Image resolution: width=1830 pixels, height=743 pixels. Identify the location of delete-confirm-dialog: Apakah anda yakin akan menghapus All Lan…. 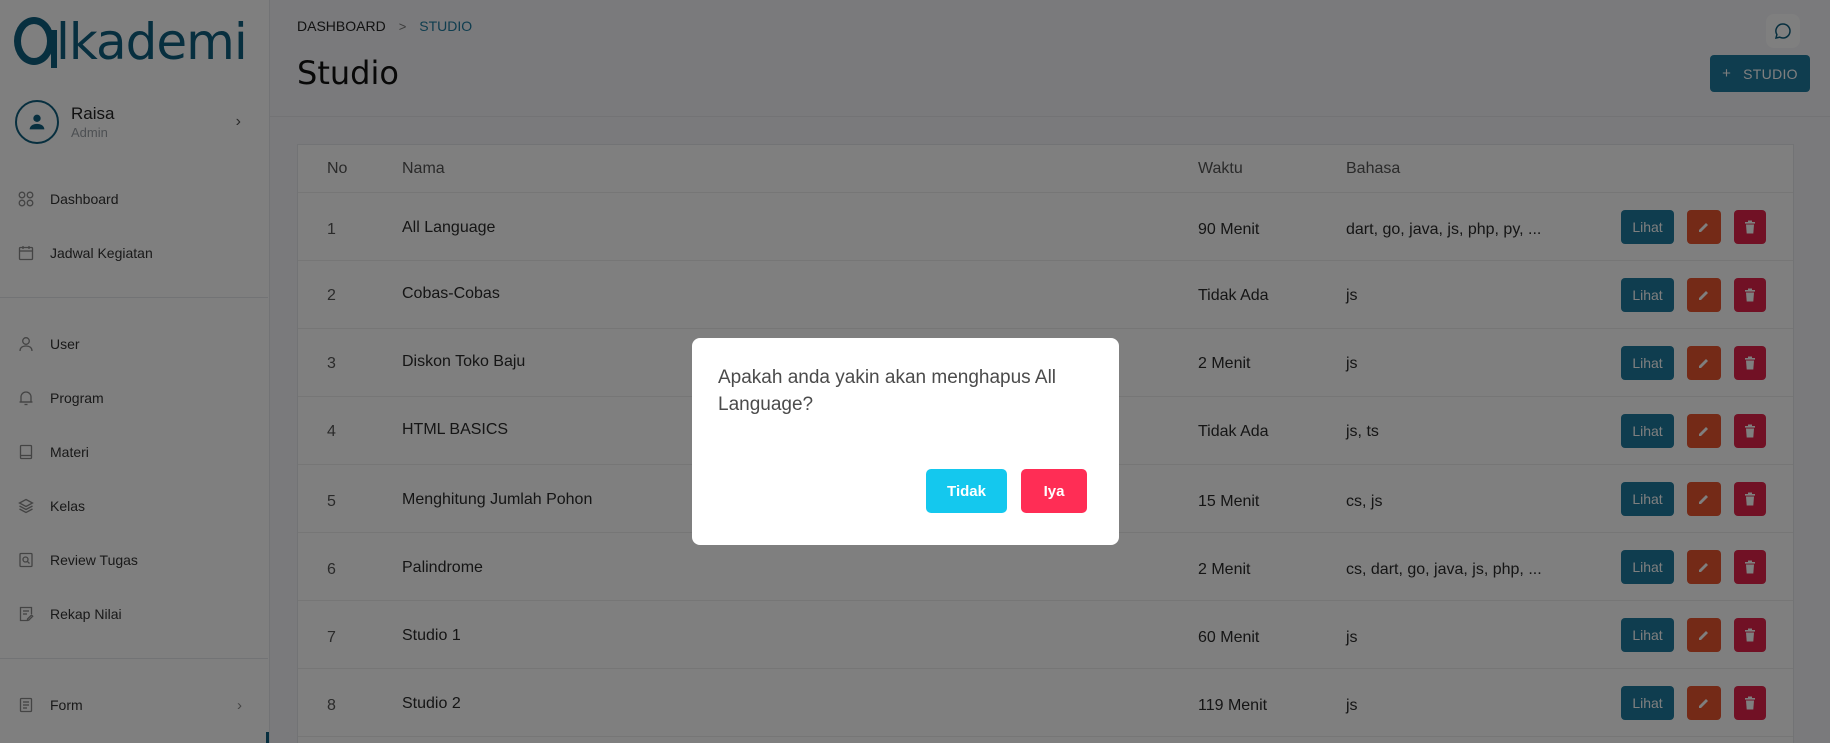
(905, 441).